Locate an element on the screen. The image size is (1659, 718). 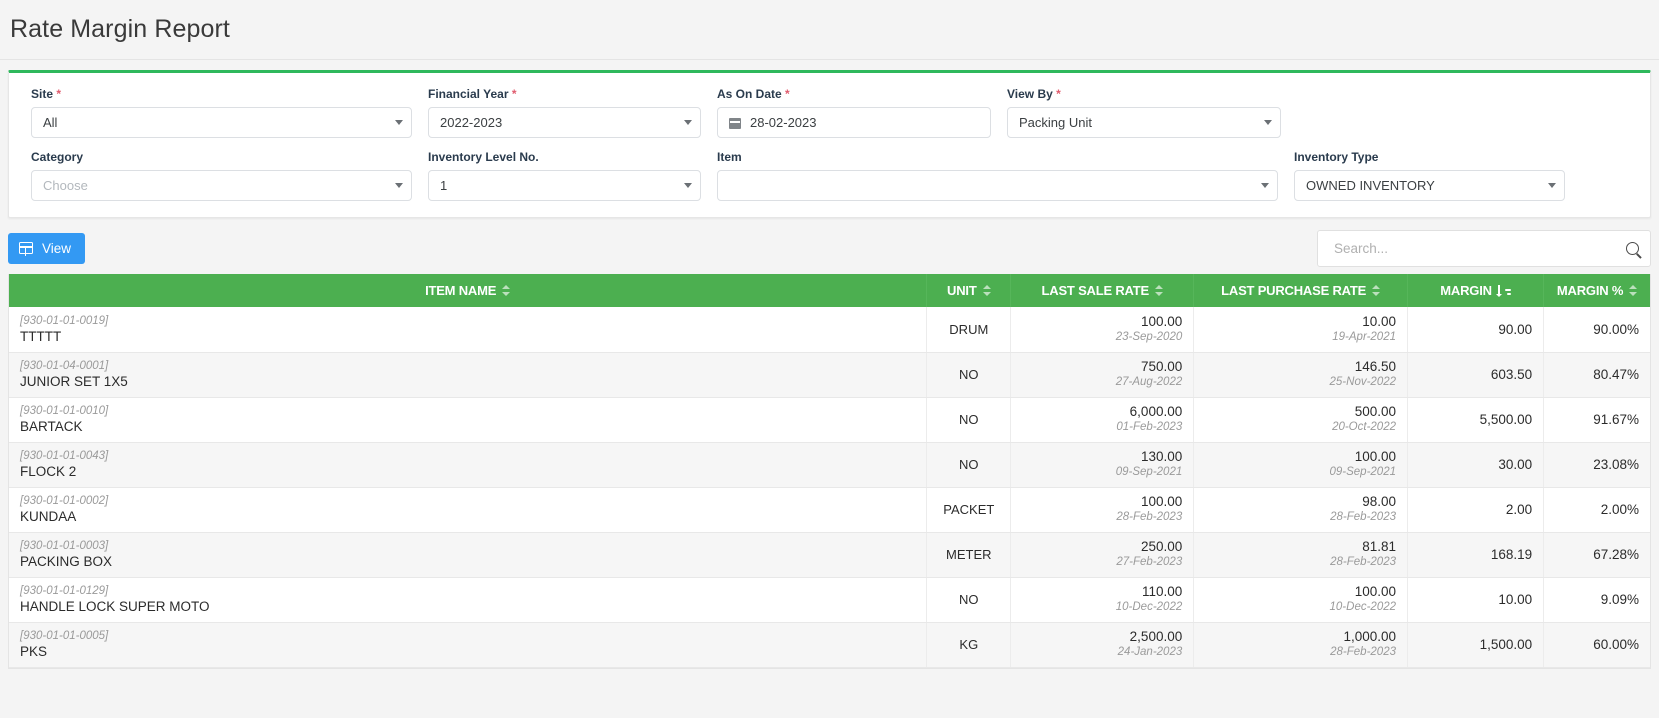
financial-year-label: Financial Year * is located at coordinates (472, 94).